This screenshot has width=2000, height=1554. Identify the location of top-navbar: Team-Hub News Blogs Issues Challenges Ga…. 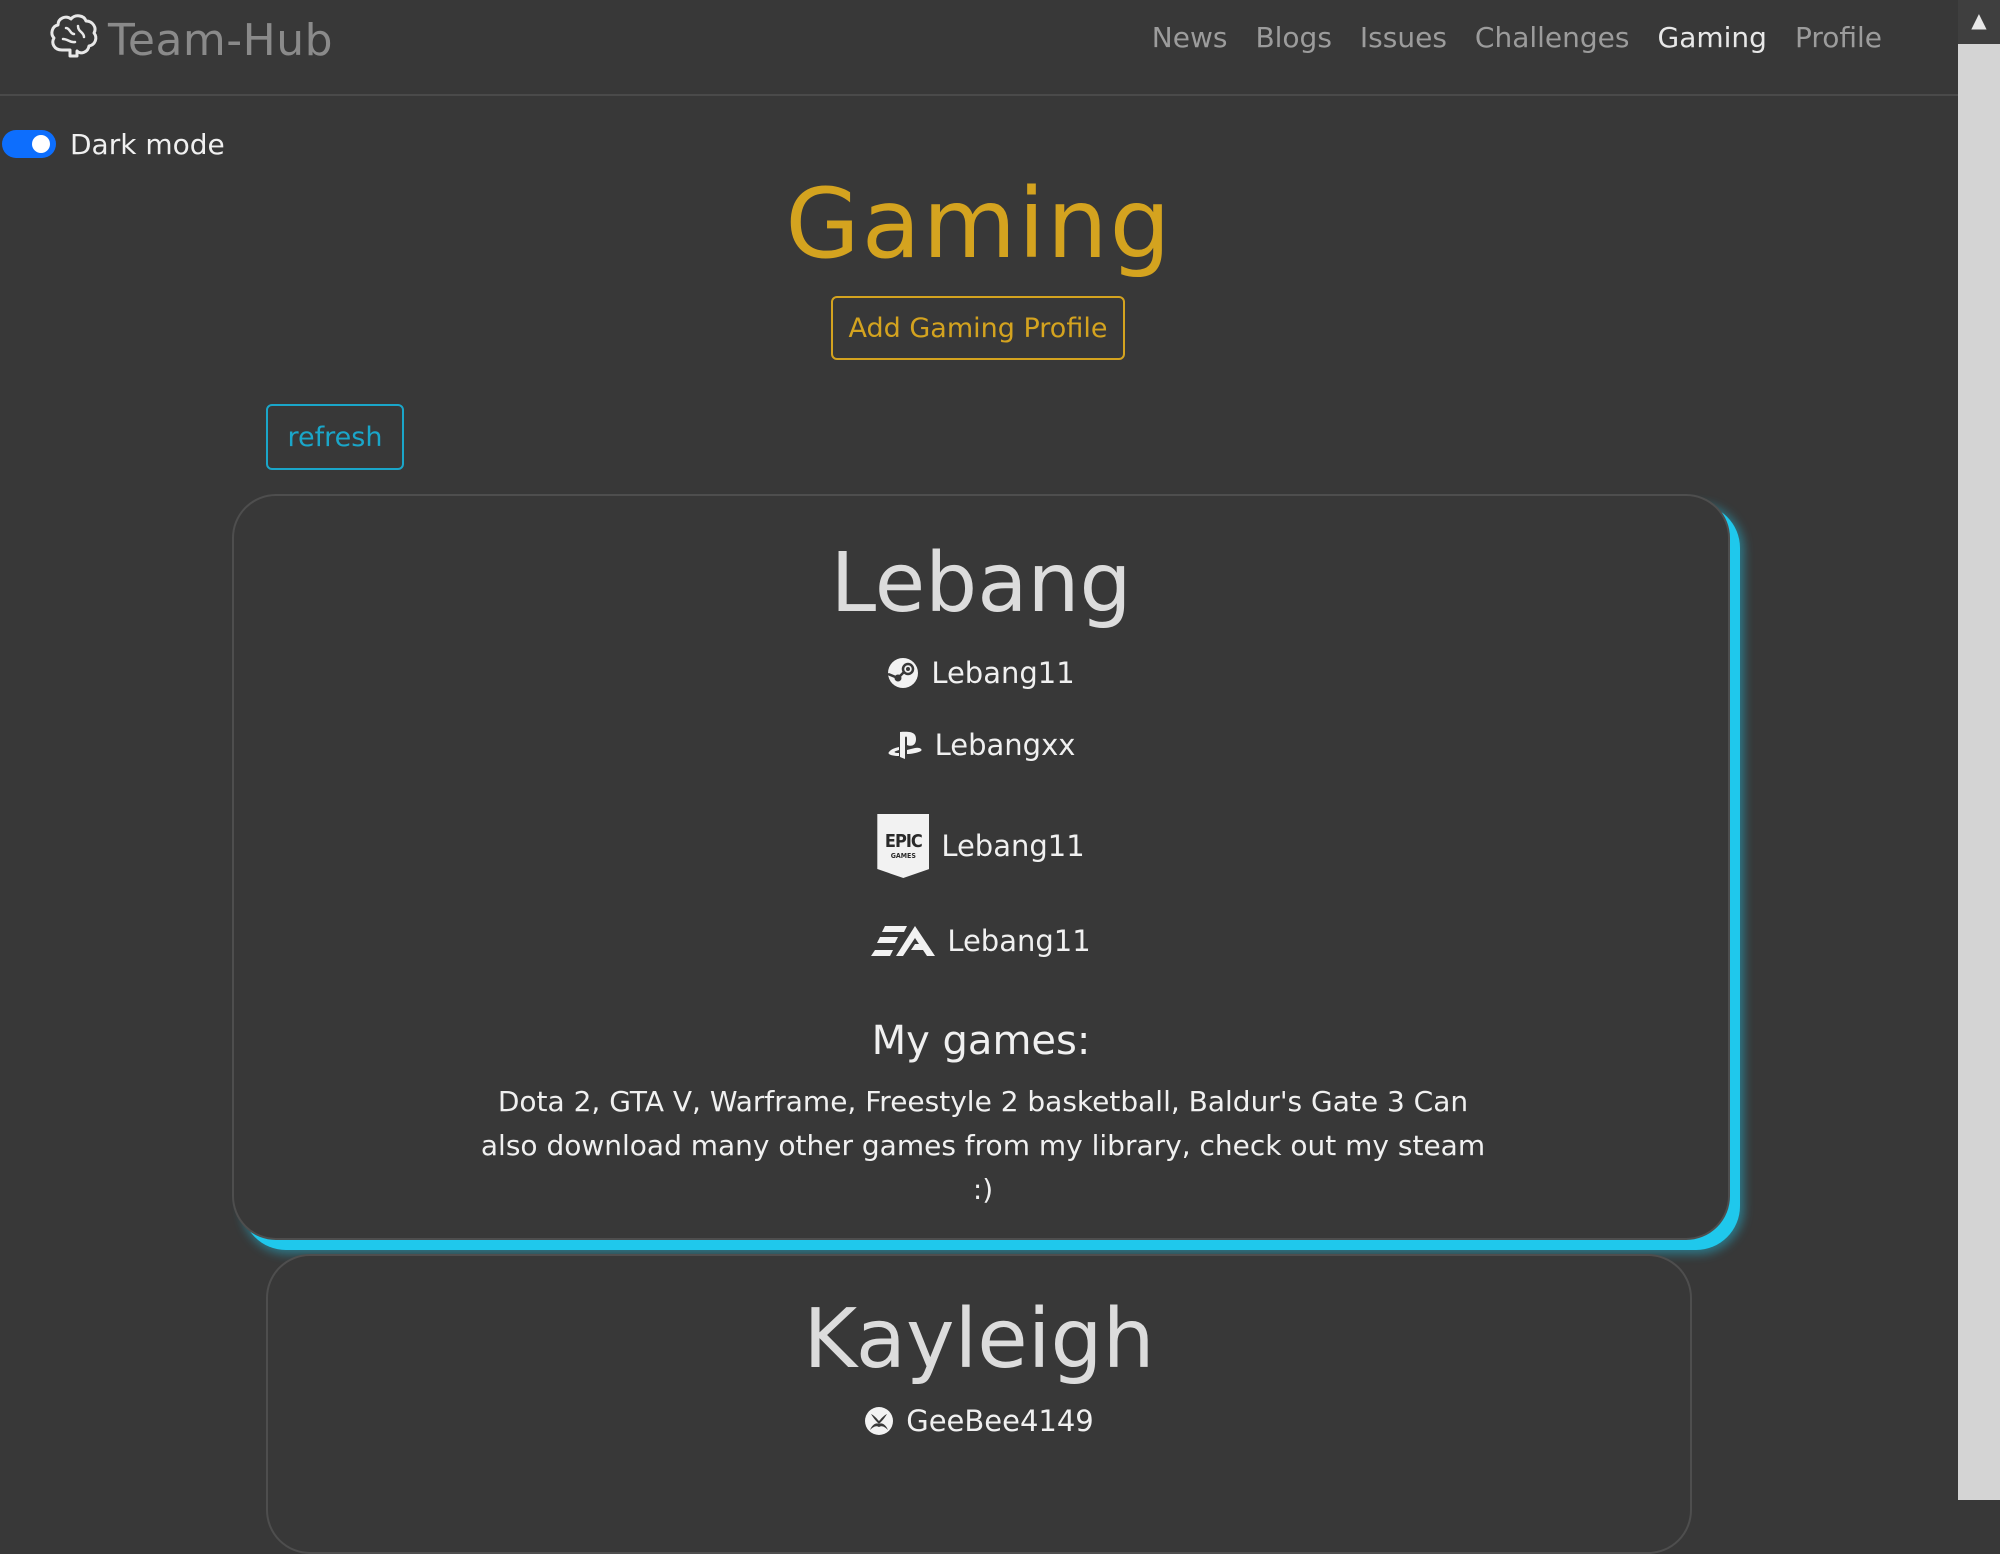
(979, 48).